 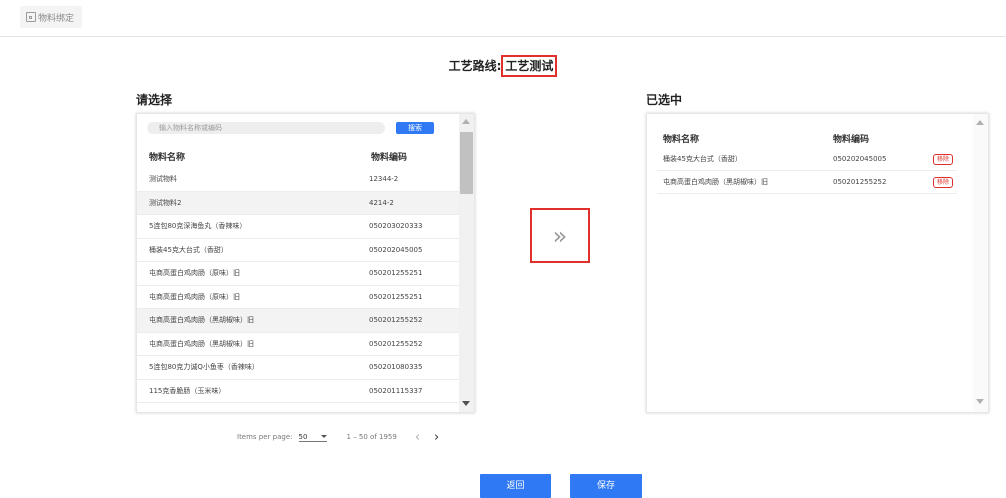 What do you see at coordinates (165, 202) in the screenshot?
I see `row-name: 测试物料2` at bounding box center [165, 202].